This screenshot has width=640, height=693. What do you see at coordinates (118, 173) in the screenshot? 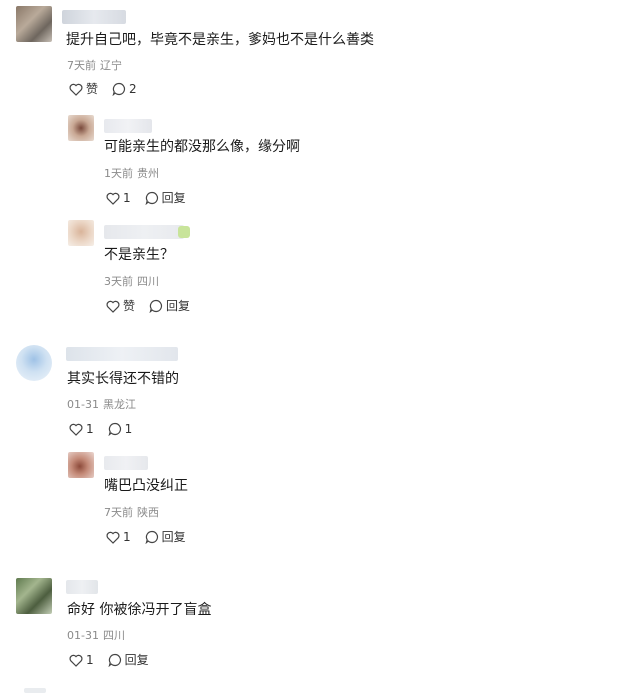
I see `comment-date: 1天前` at bounding box center [118, 173].